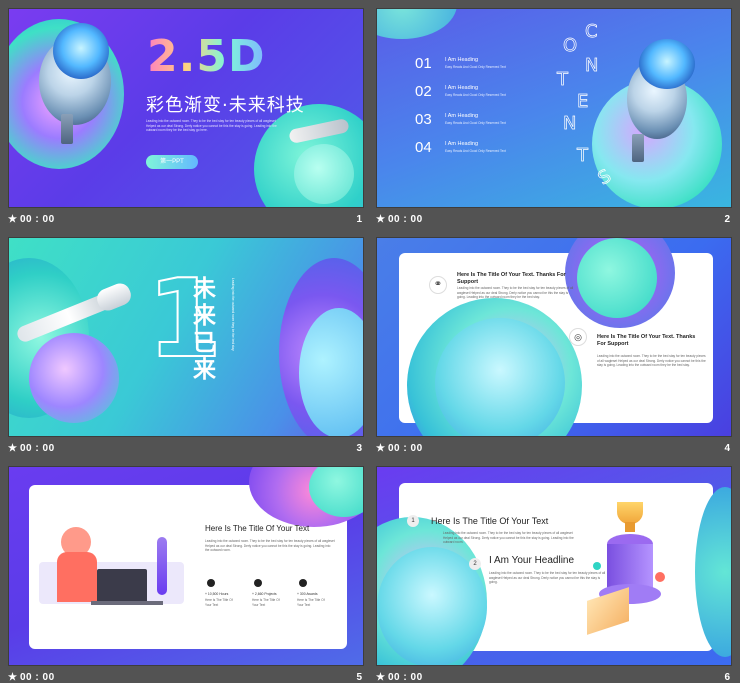 The image size is (740, 683). Describe the element at coordinates (727, 219) in the screenshot. I see `slide-2-number: 2` at that location.